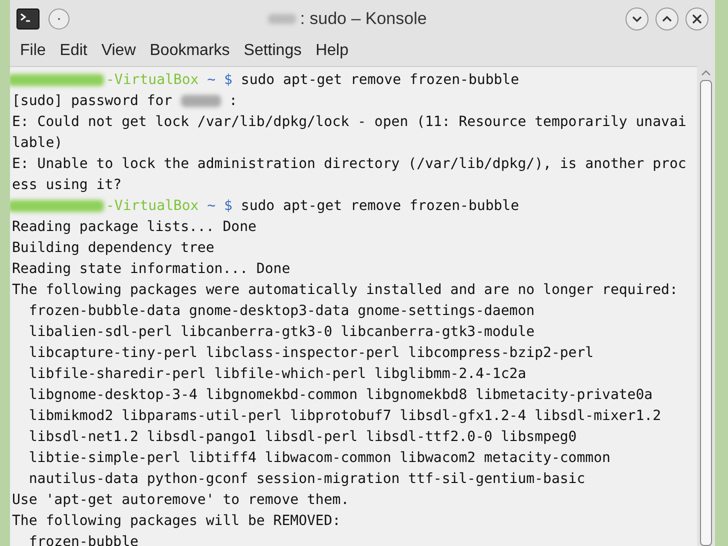  I want to click on menu-item: File, so click(33, 51).